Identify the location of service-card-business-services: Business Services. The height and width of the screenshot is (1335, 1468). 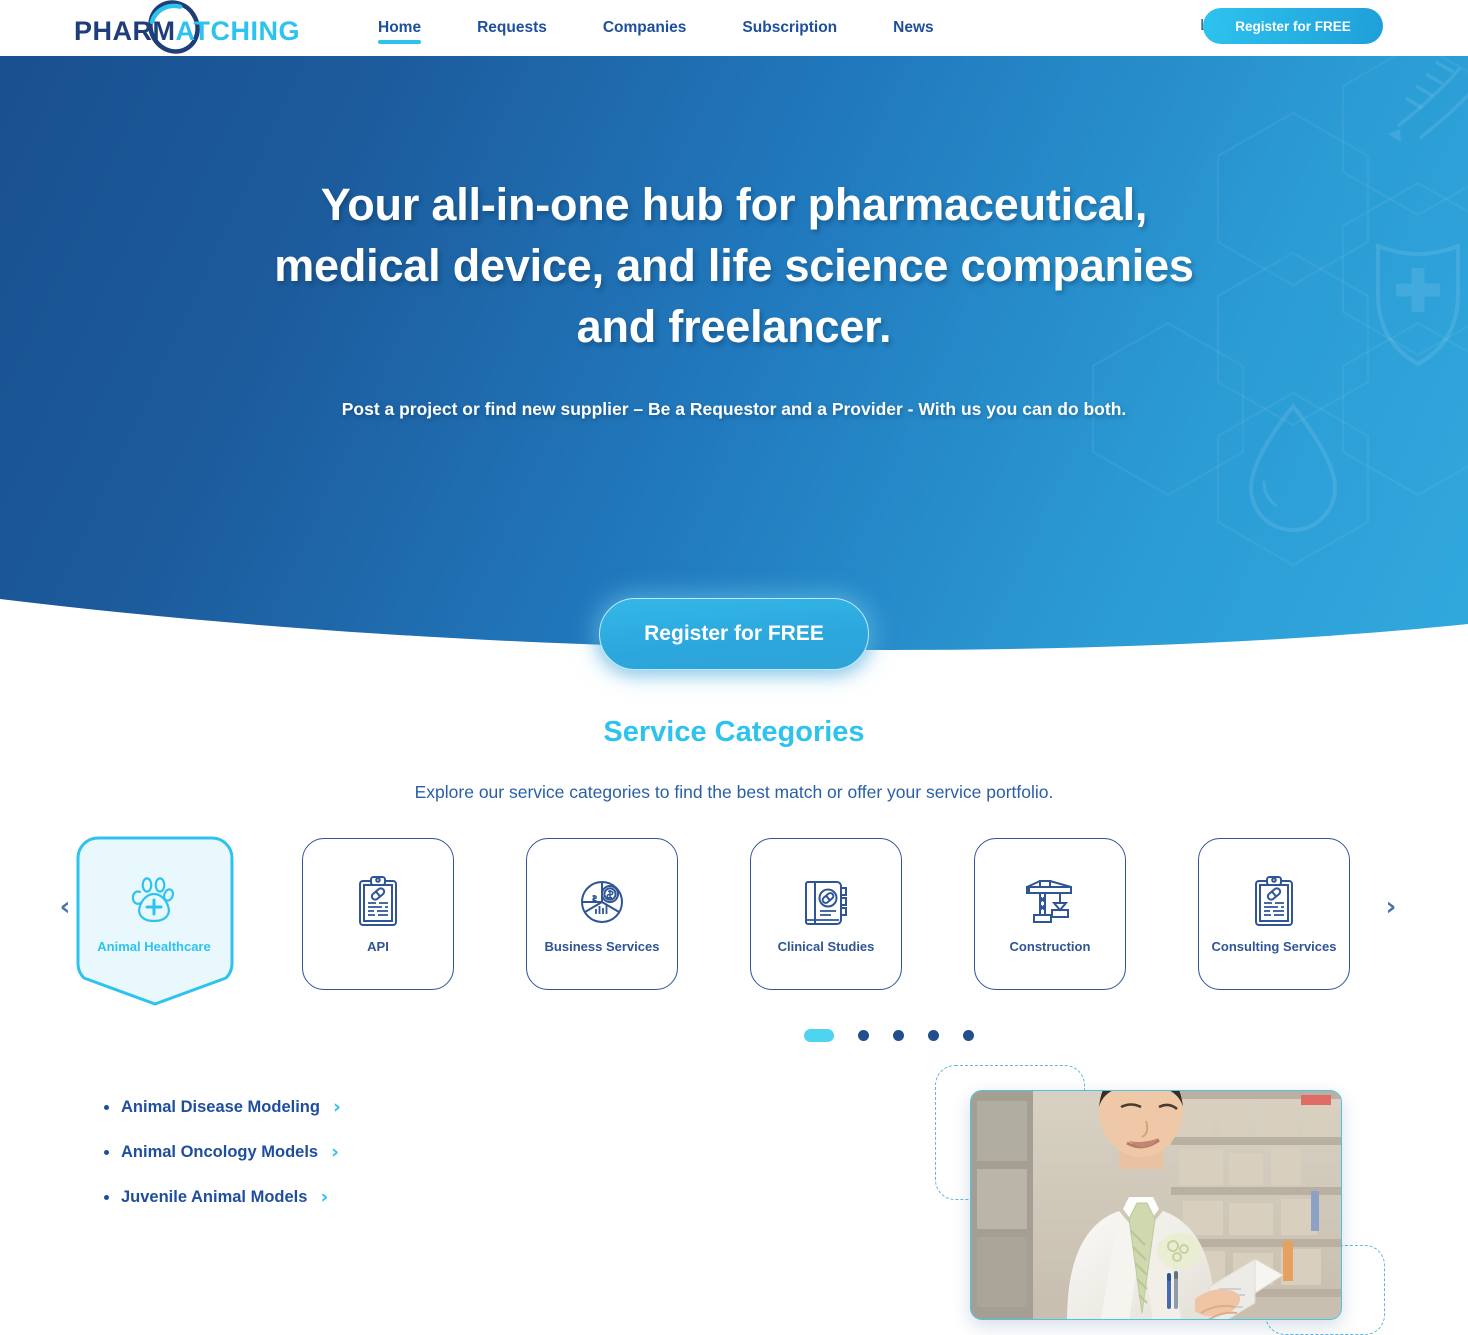
(602, 914).